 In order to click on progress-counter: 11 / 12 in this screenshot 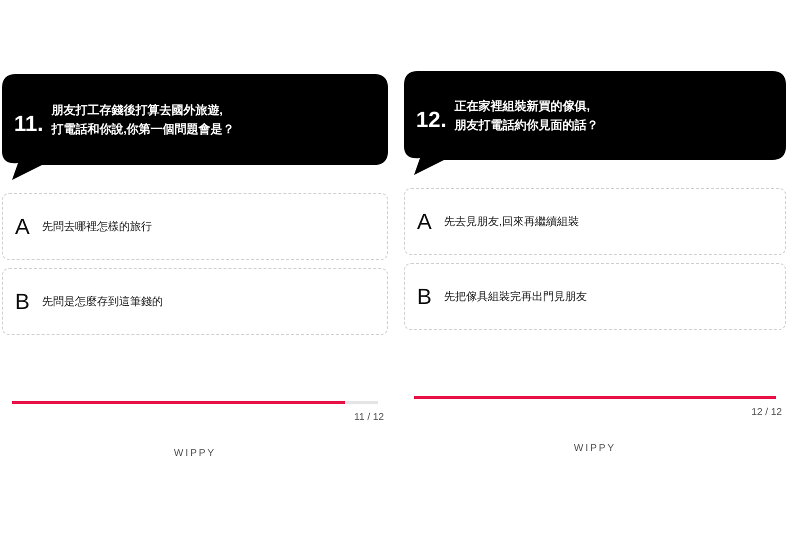, I will do `click(369, 417)`.